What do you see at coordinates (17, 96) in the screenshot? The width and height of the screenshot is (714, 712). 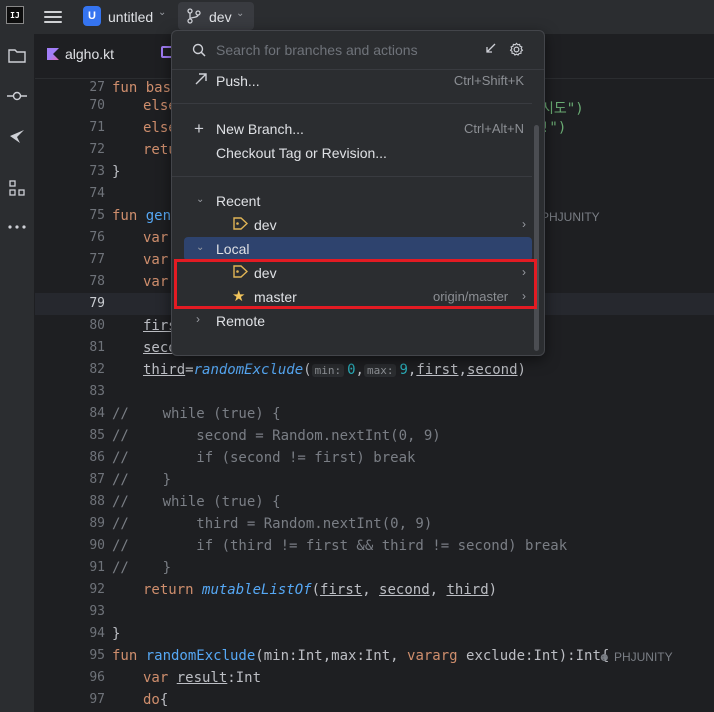 I see `commit-icon` at bounding box center [17, 96].